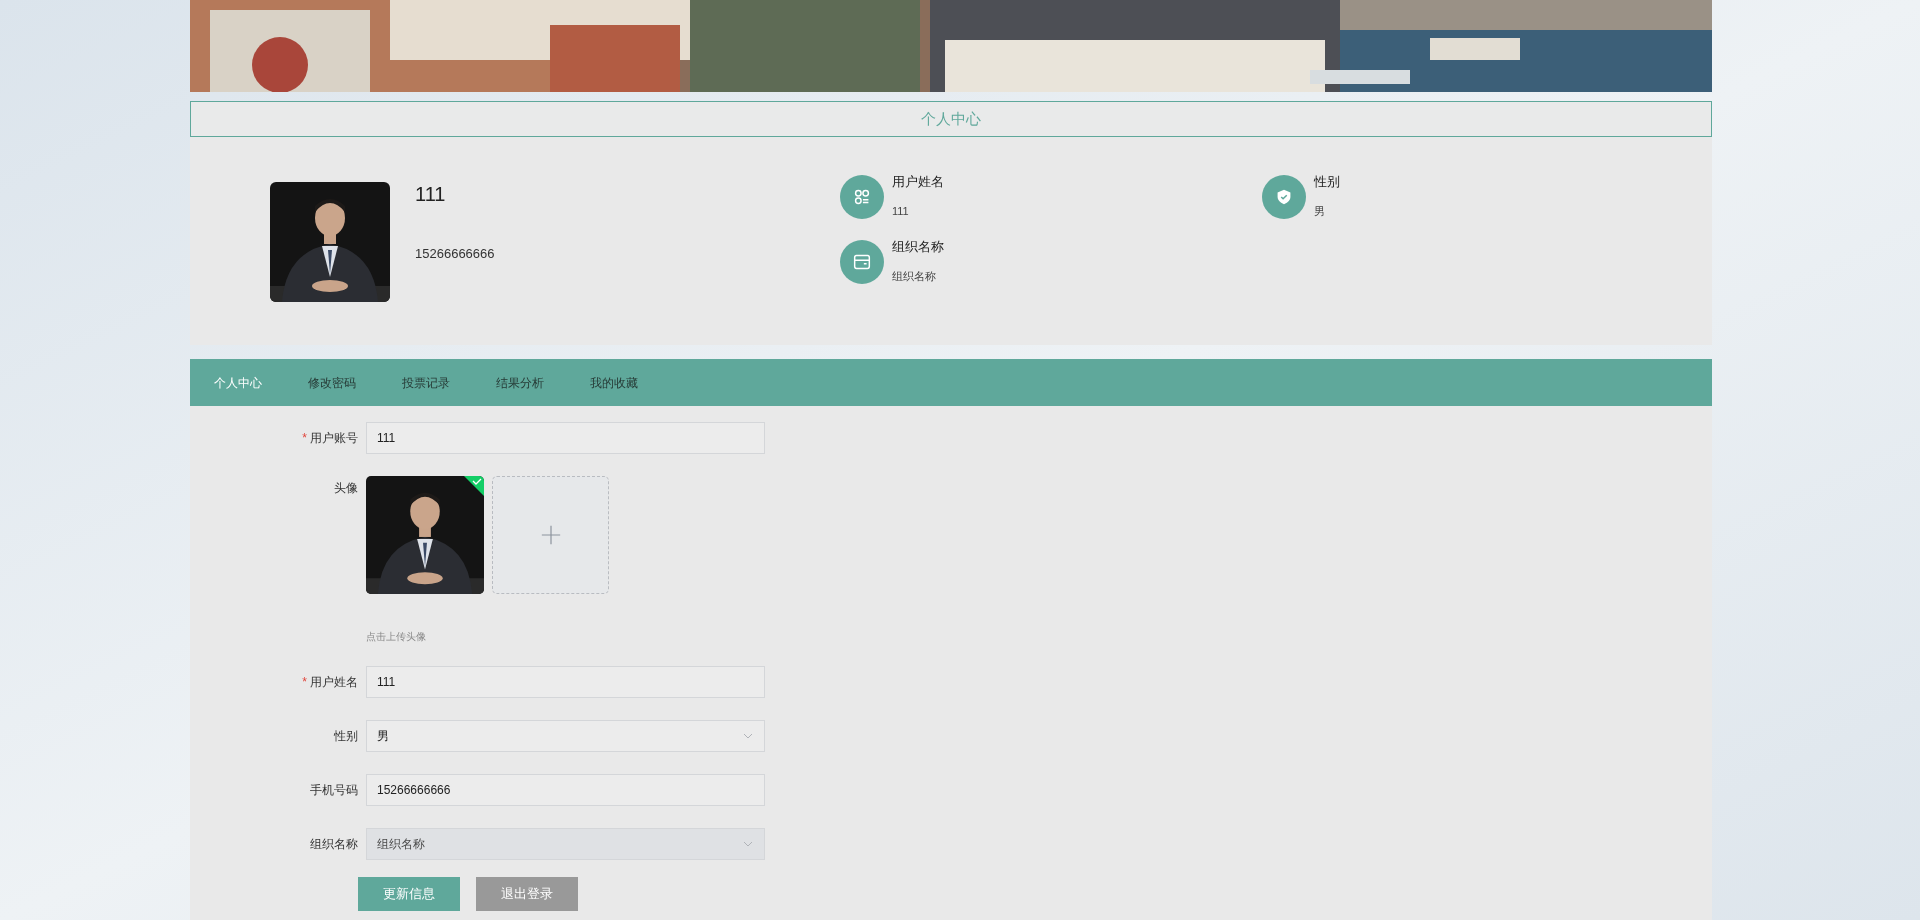 This screenshot has width=1920, height=920. What do you see at coordinates (396, 637) in the screenshot?
I see `upload-hint: 点击上传头像` at bounding box center [396, 637].